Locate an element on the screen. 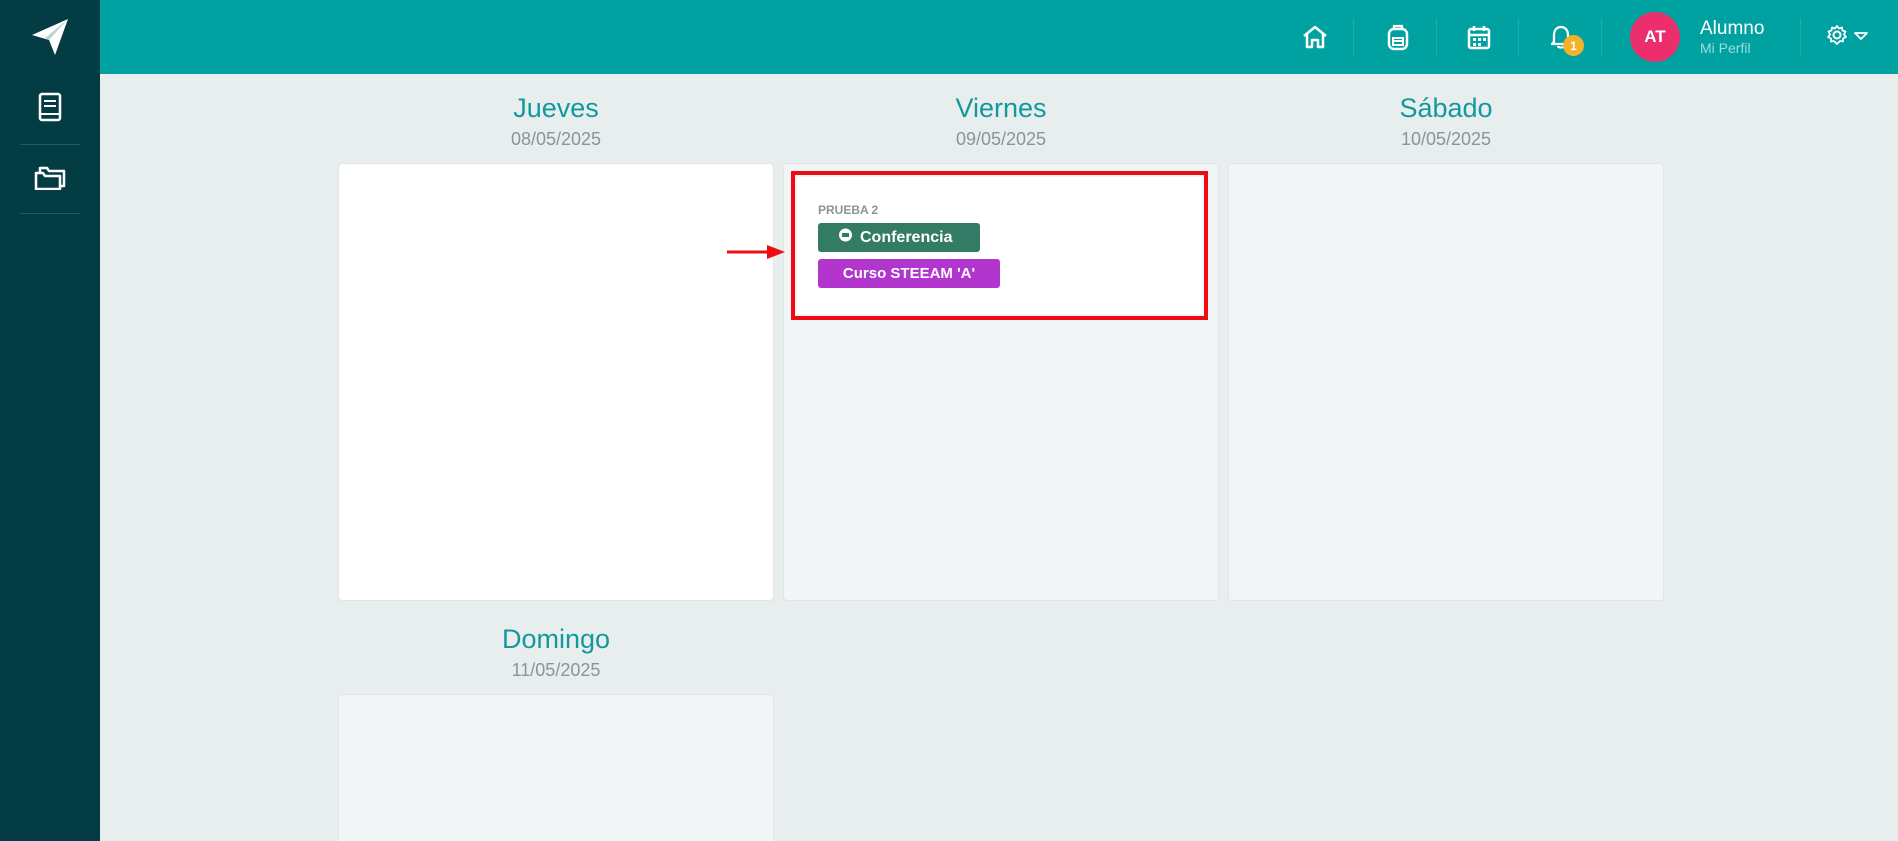  day-card-domingo is located at coordinates (556, 767).